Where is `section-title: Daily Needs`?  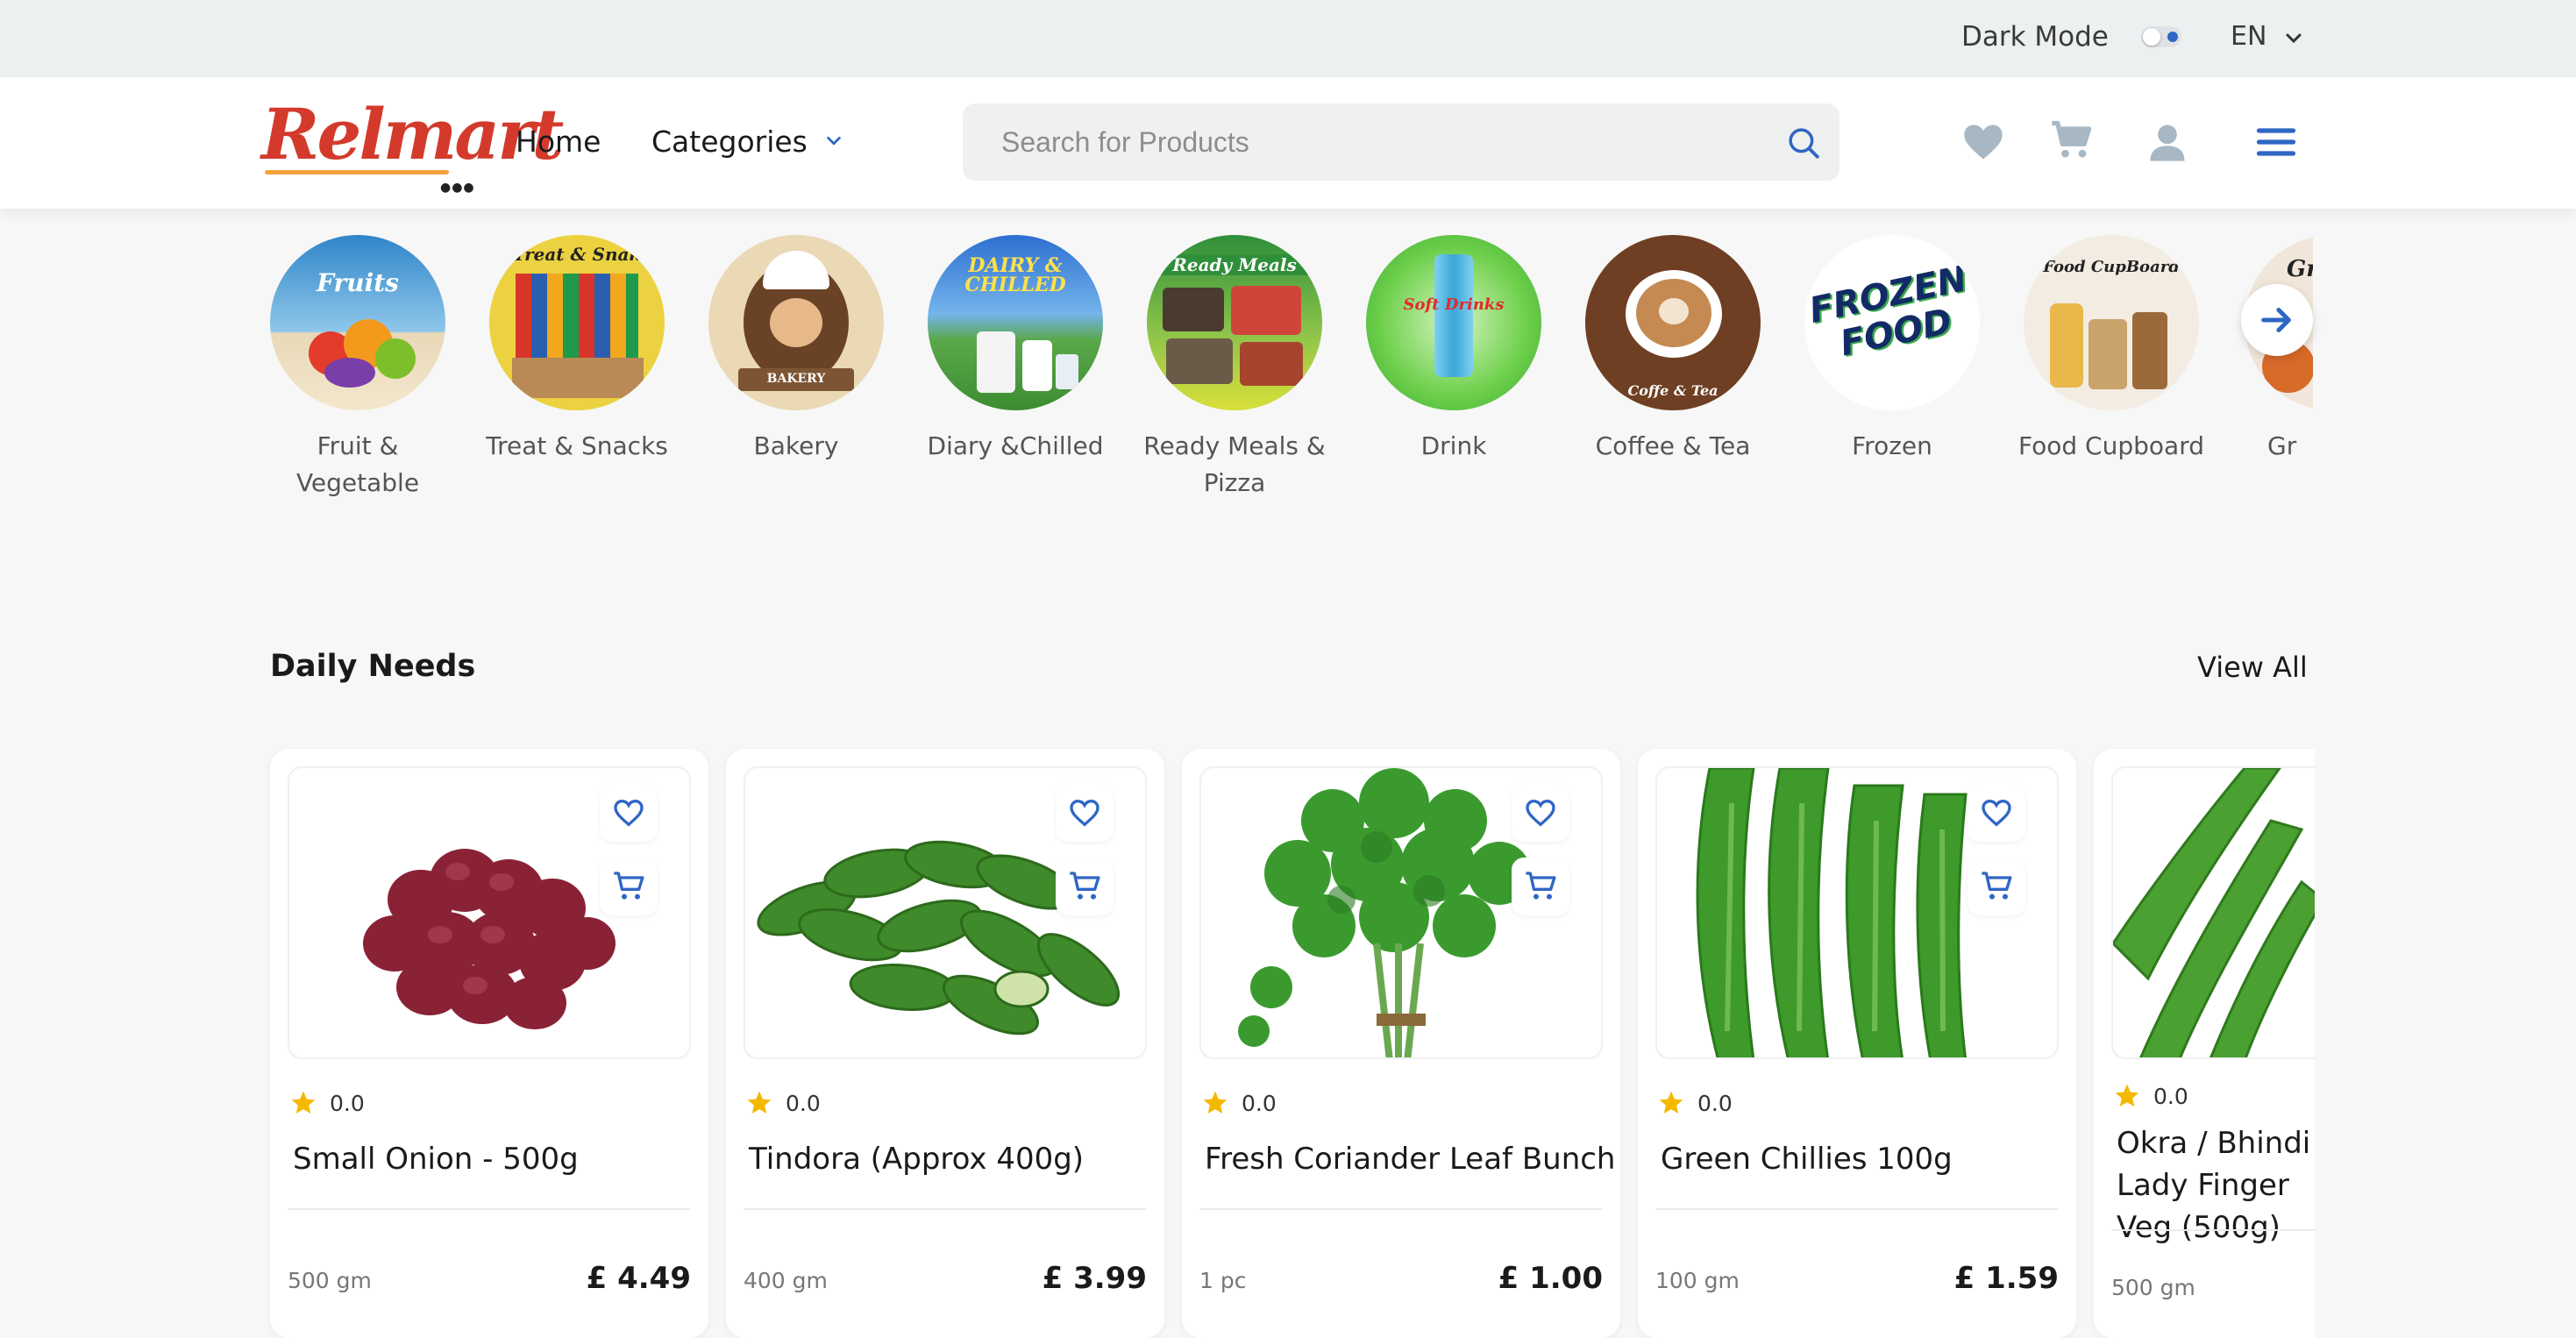 section-title: Daily Needs is located at coordinates (373, 666).